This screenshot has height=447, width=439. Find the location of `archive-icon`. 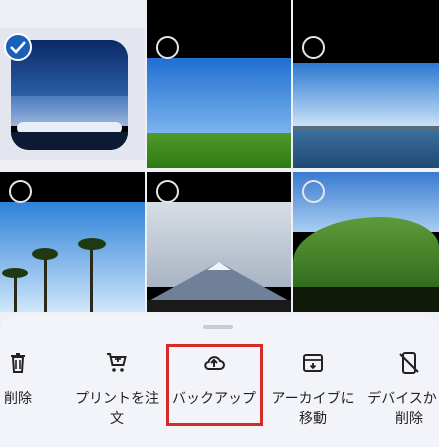

archive-icon is located at coordinates (313, 363).